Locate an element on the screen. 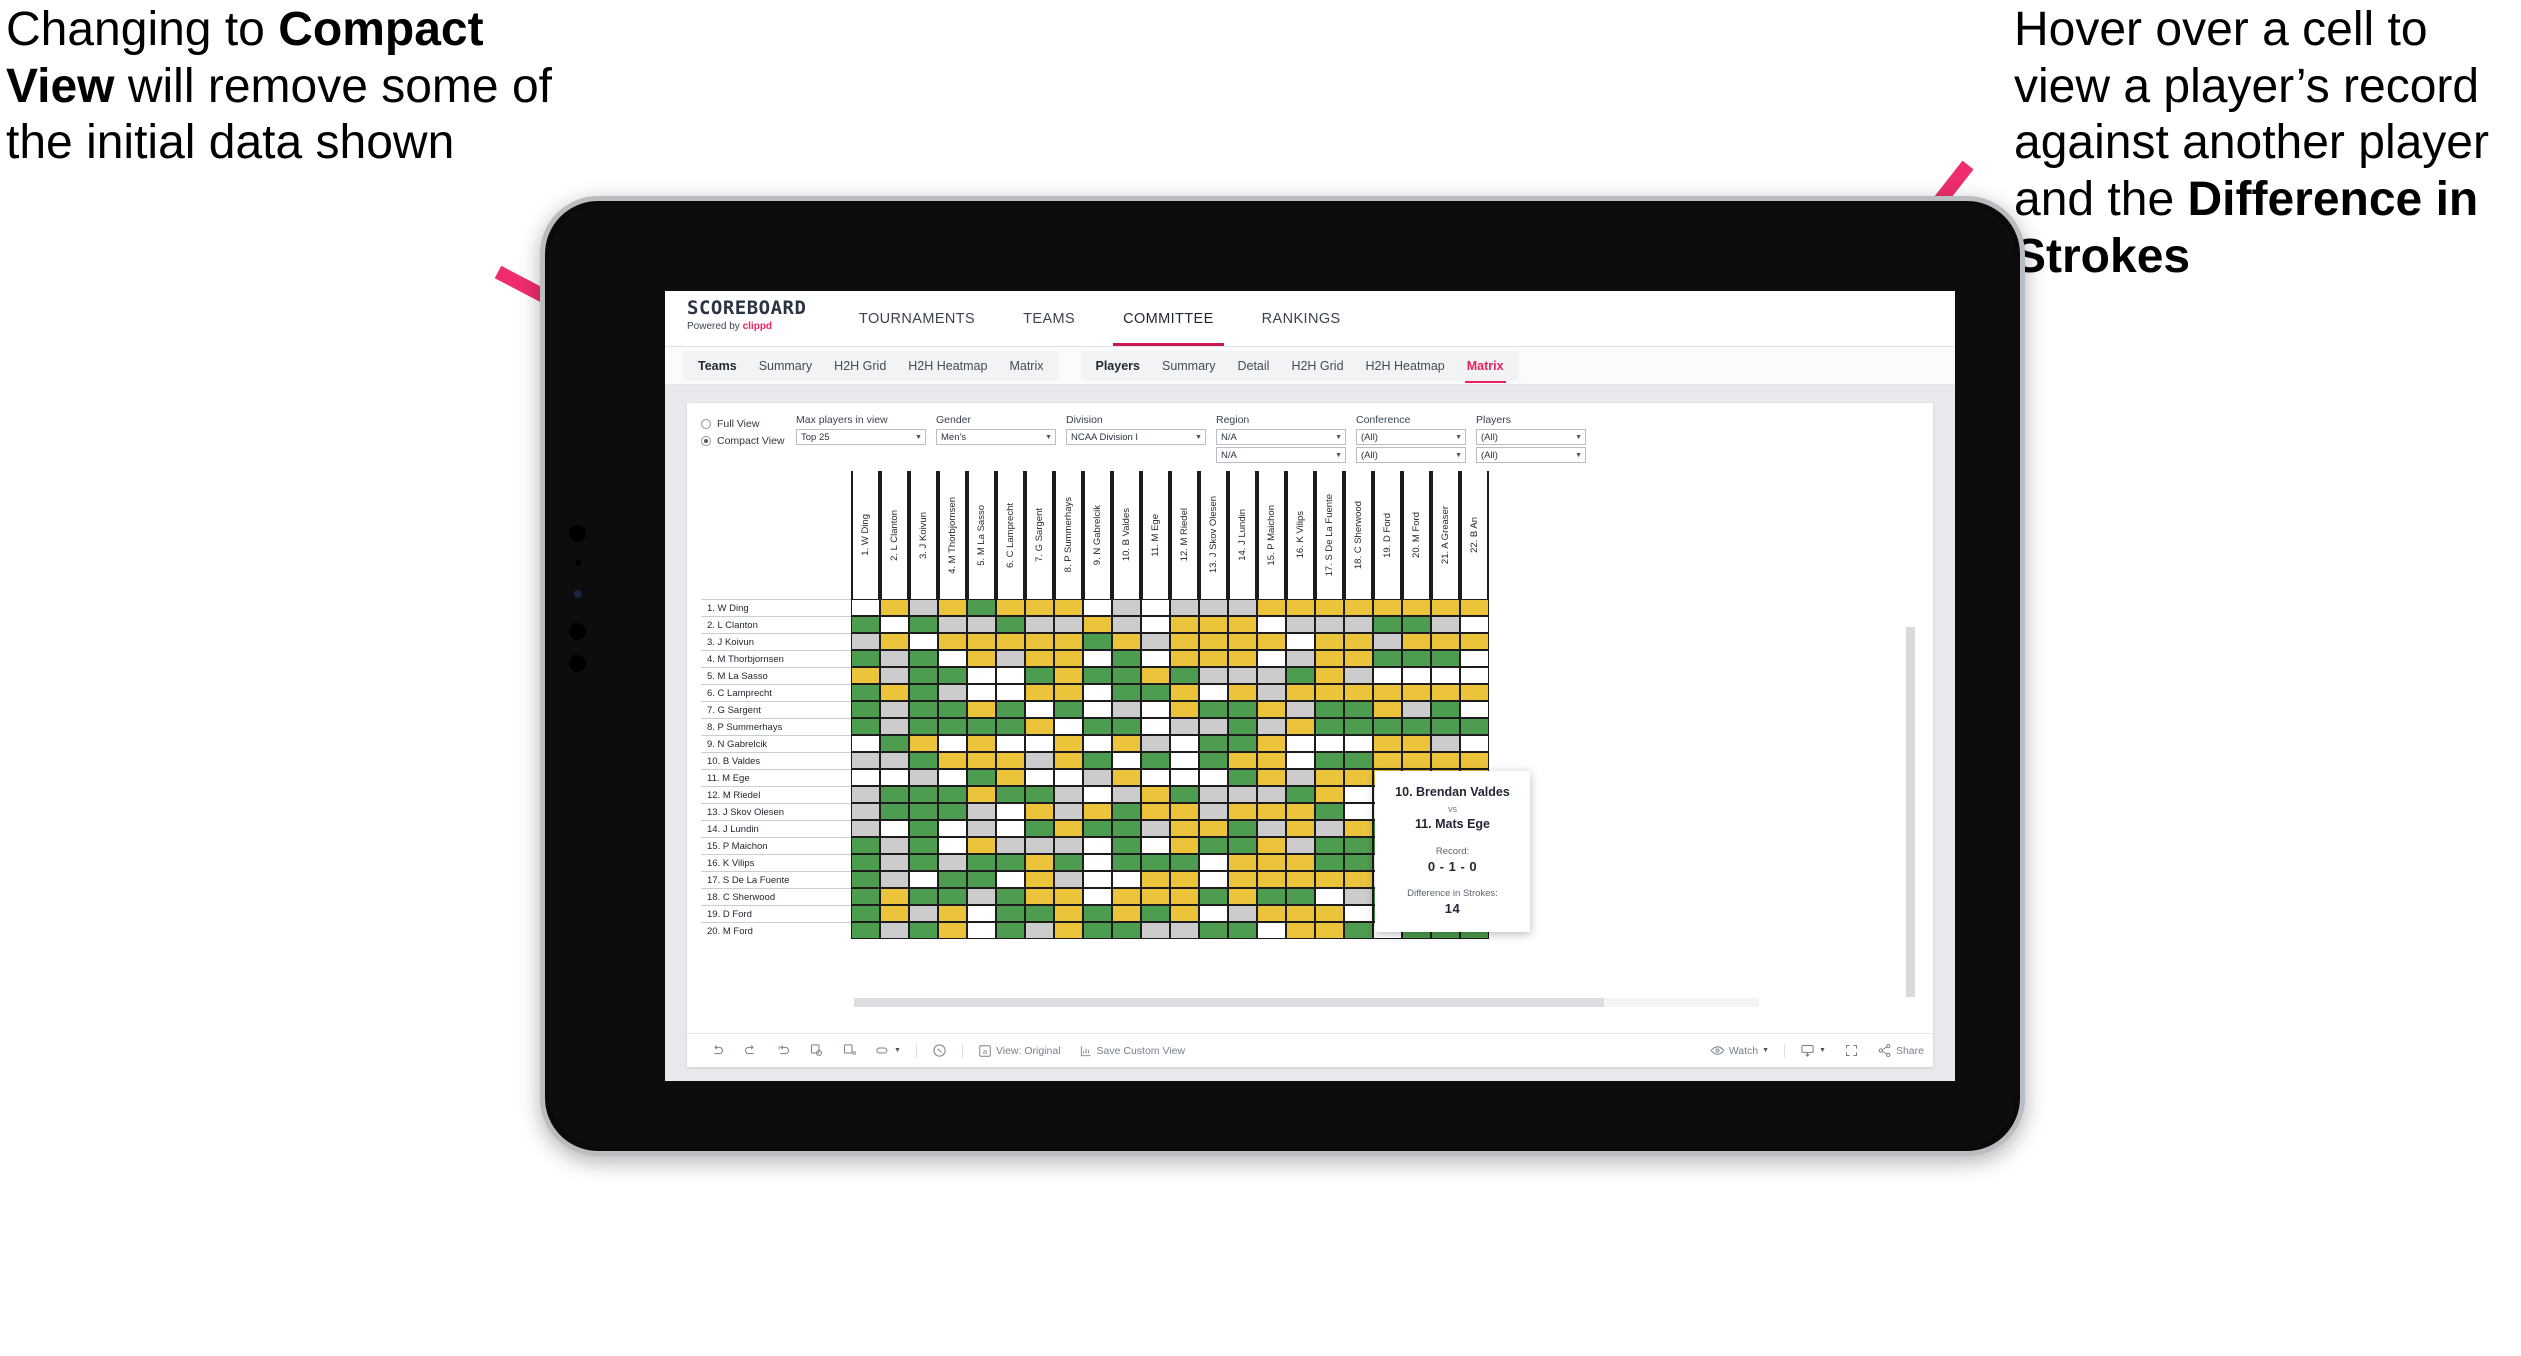 This screenshot has width=2521, height=1356. redo-button is located at coordinates (750, 1050).